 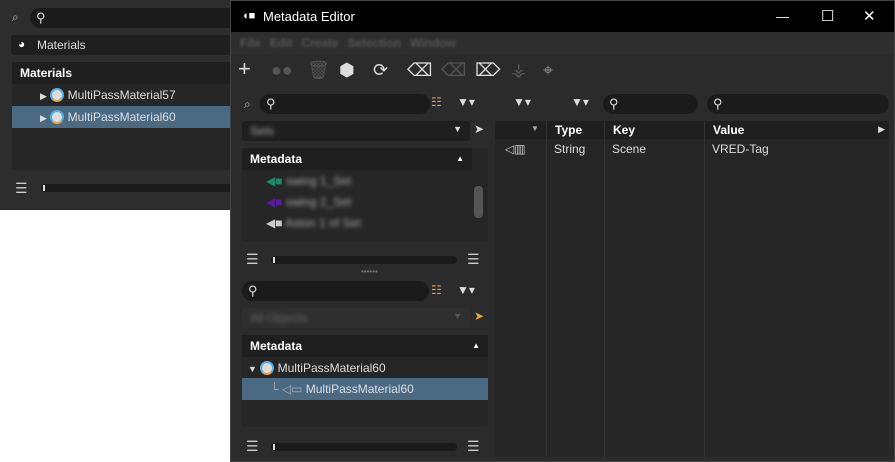 I want to click on tag-remove-icon: ⌫, so click(x=419, y=70).